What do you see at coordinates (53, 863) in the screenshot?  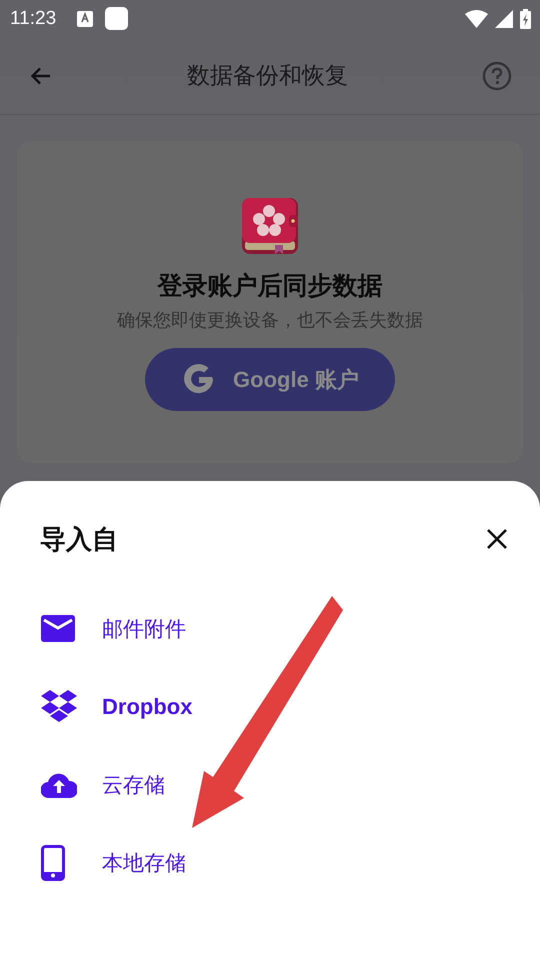 I see `smartphone-icon` at bounding box center [53, 863].